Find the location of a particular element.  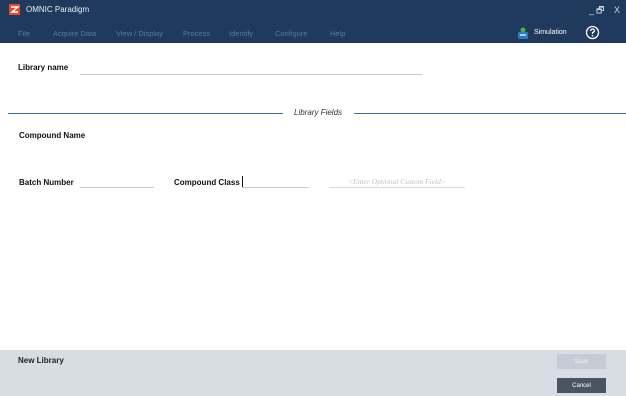

menu-acquire-data: Acquire Data is located at coordinates (74, 34).